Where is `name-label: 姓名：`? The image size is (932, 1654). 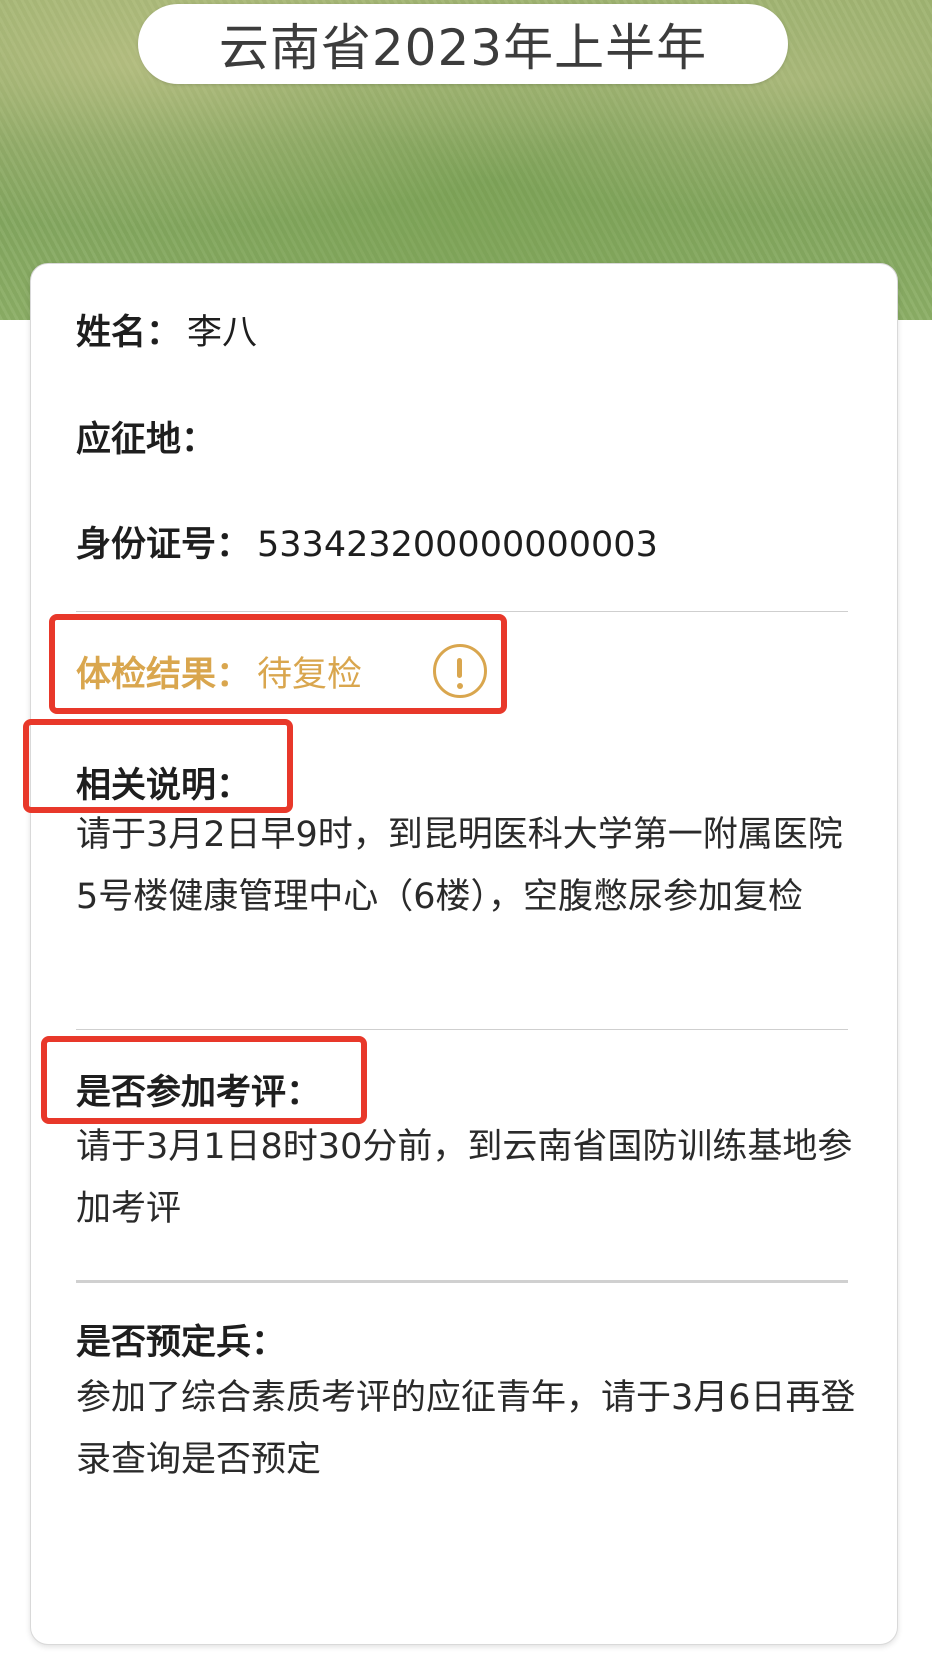
name-label: 姓名： is located at coordinates (129, 333).